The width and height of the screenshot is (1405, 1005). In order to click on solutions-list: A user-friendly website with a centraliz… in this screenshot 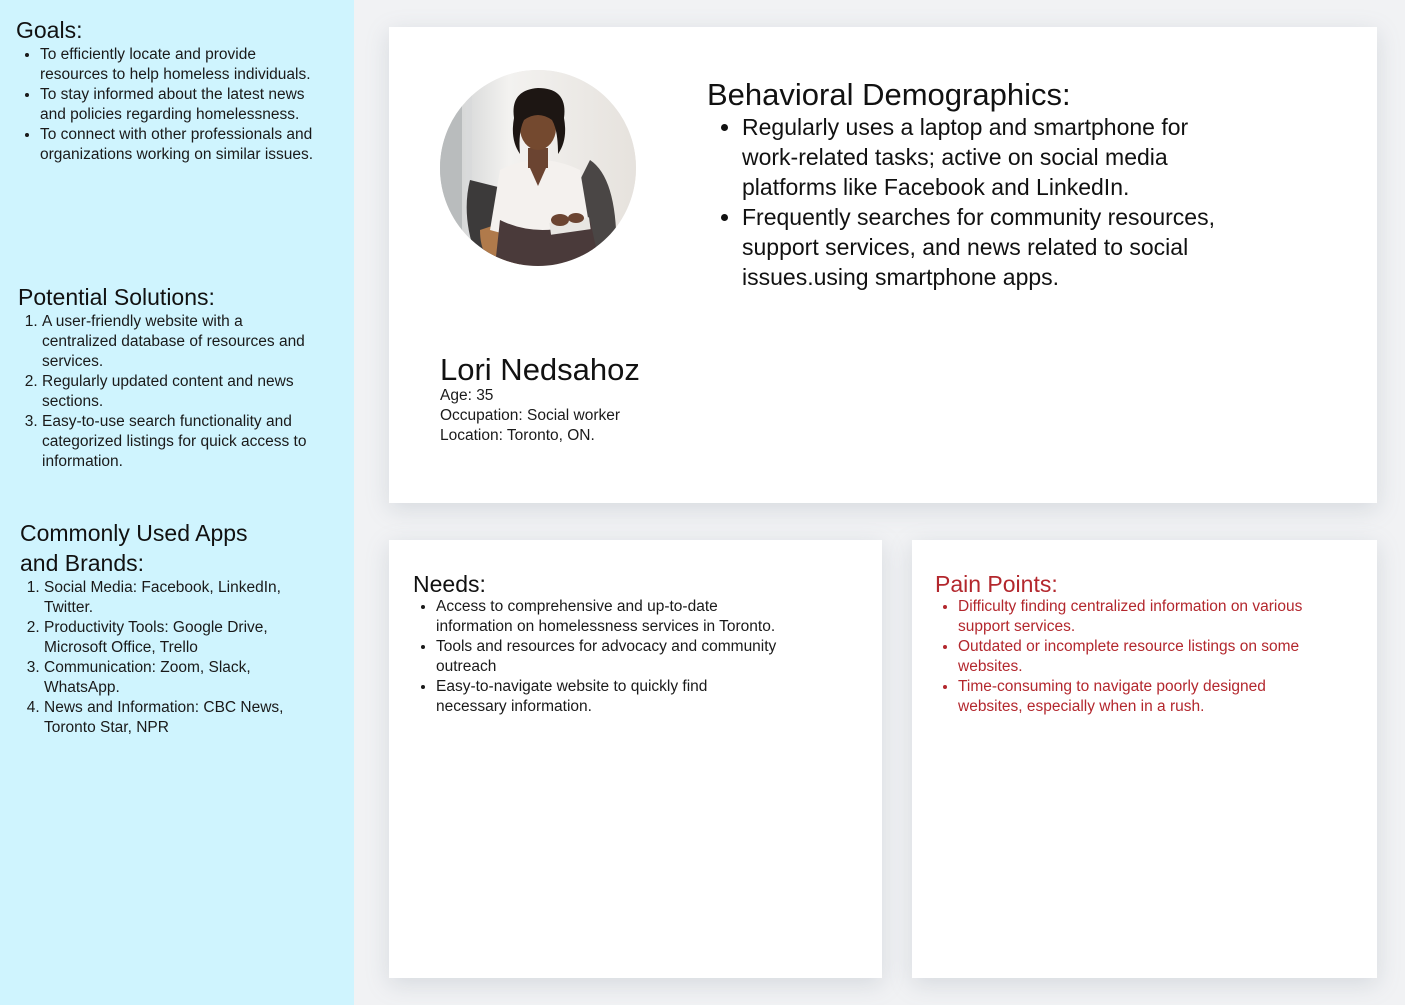, I will do `click(168, 392)`.